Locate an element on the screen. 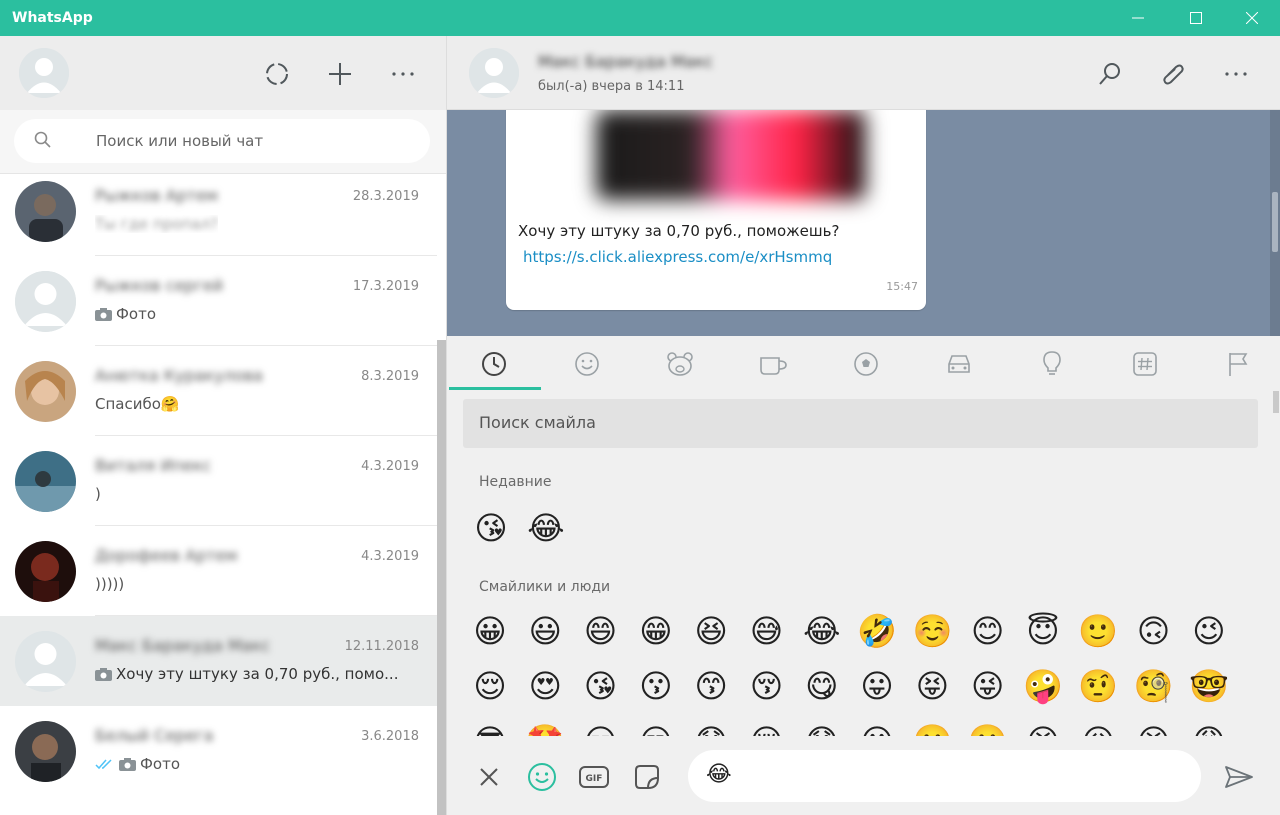 This screenshot has width=1280, height=815. chat-row: Анютка Куракулова 8.3.2019 Спасибо🤗 is located at coordinates (218, 391).